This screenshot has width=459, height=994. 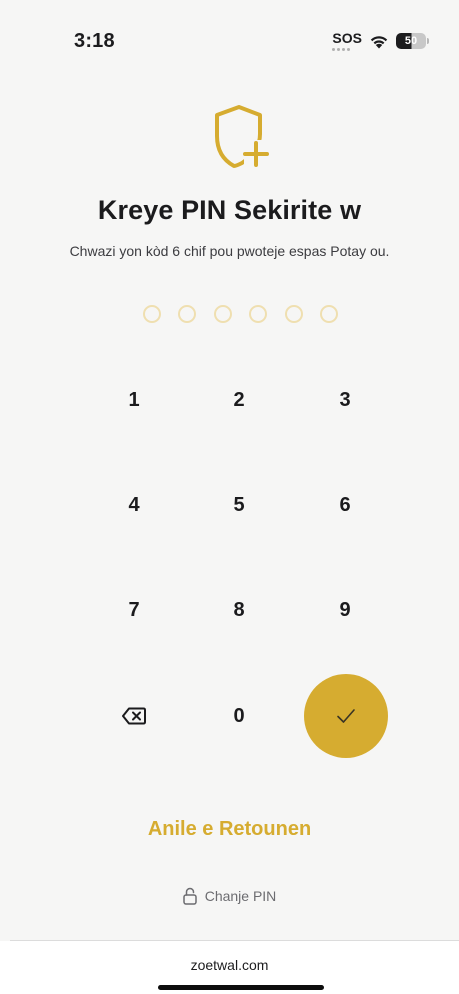 What do you see at coordinates (229, 965) in the screenshot?
I see `url-label: zoetwal.com` at bounding box center [229, 965].